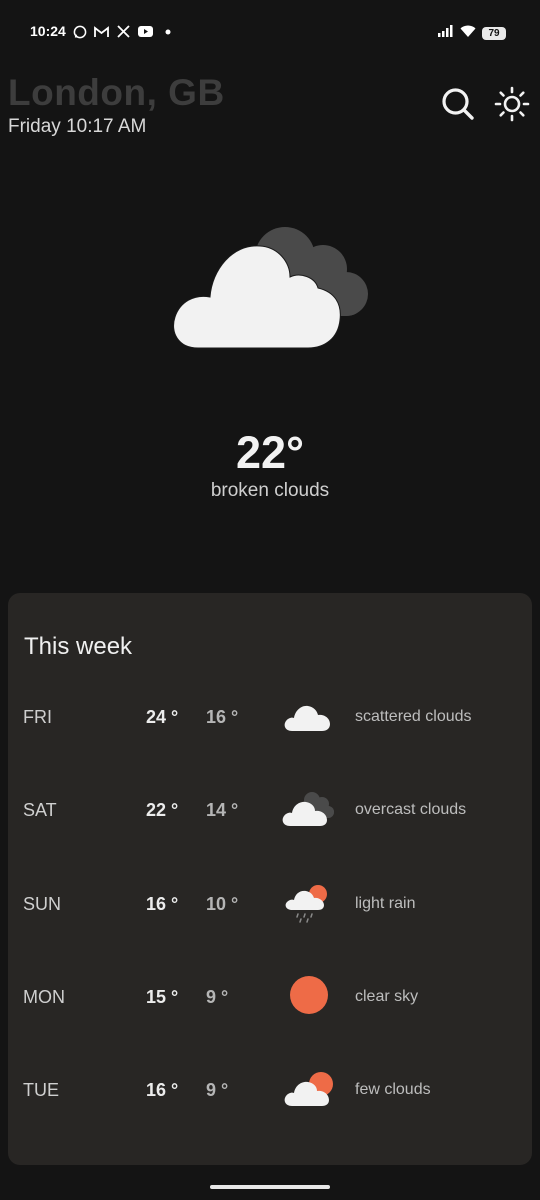 The height and width of the screenshot is (1200, 540). What do you see at coordinates (270, 997) in the screenshot?
I see `forecast-row-mon: MON 15 ° 9 ° clear sky` at bounding box center [270, 997].